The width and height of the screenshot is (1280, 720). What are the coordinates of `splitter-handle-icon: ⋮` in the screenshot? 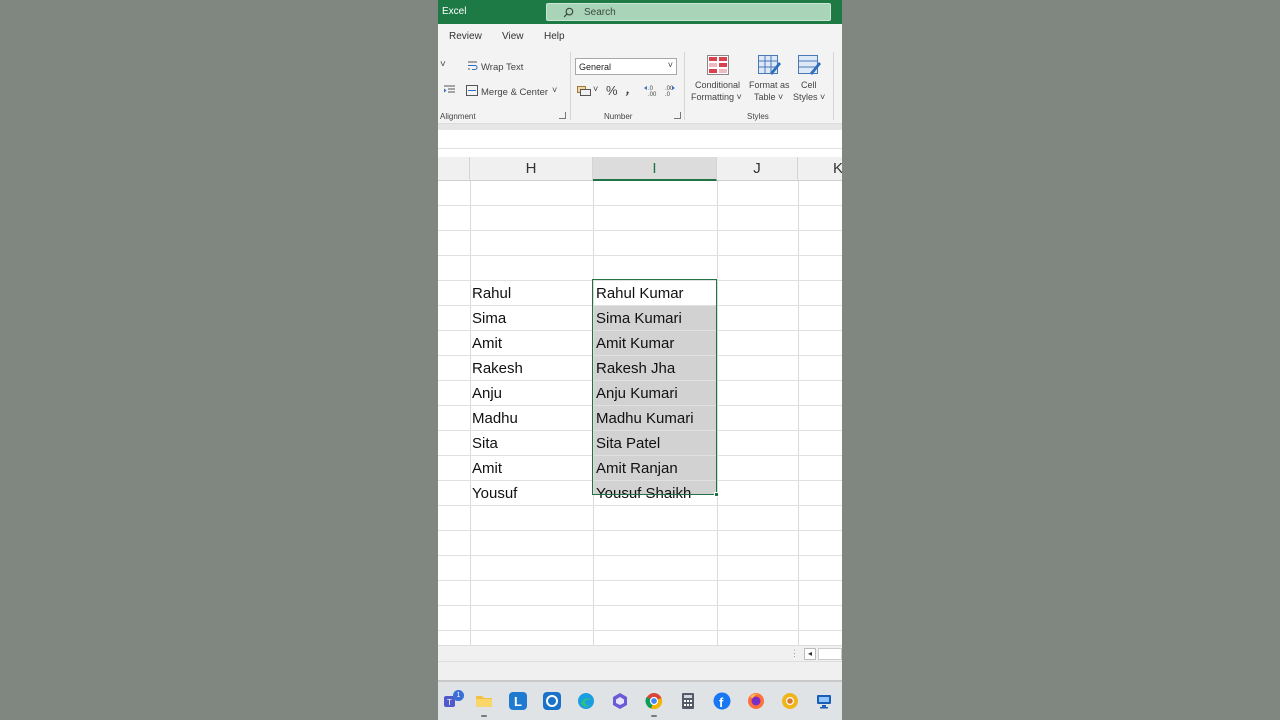 It's located at (794, 653).